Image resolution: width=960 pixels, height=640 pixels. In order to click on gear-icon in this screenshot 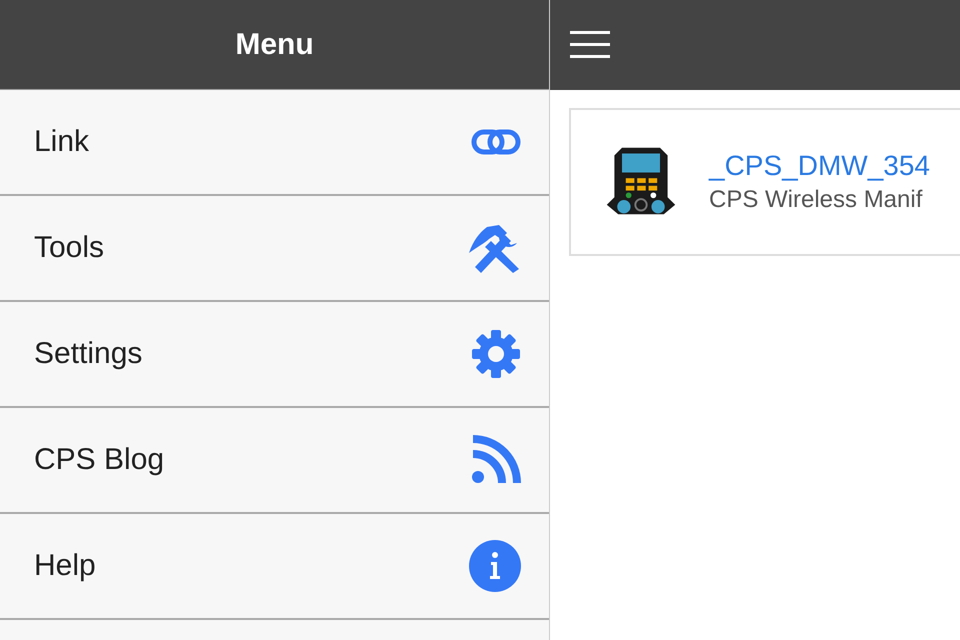, I will do `click(496, 354)`.